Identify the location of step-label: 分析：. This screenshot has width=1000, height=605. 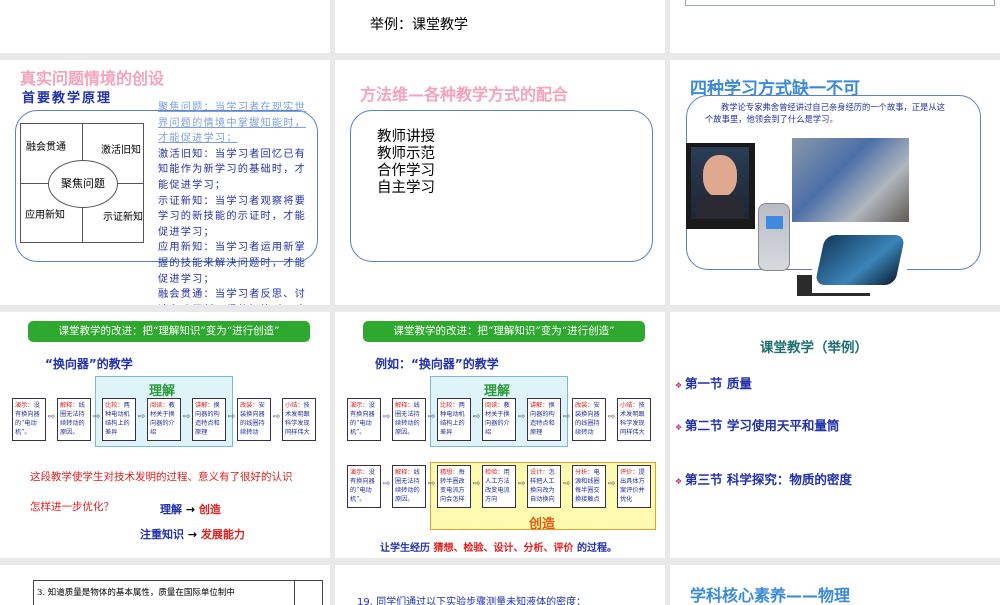
(584, 472).